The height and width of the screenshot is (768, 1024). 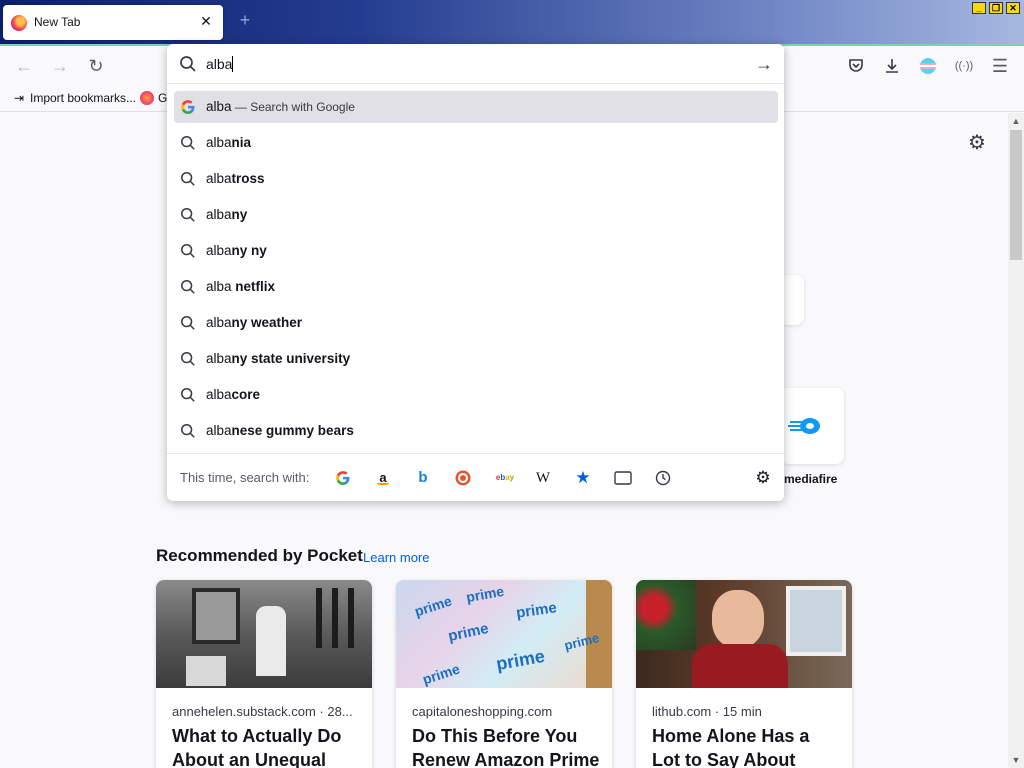 I want to click on restore-button: ❐, so click(x=996, y=8).